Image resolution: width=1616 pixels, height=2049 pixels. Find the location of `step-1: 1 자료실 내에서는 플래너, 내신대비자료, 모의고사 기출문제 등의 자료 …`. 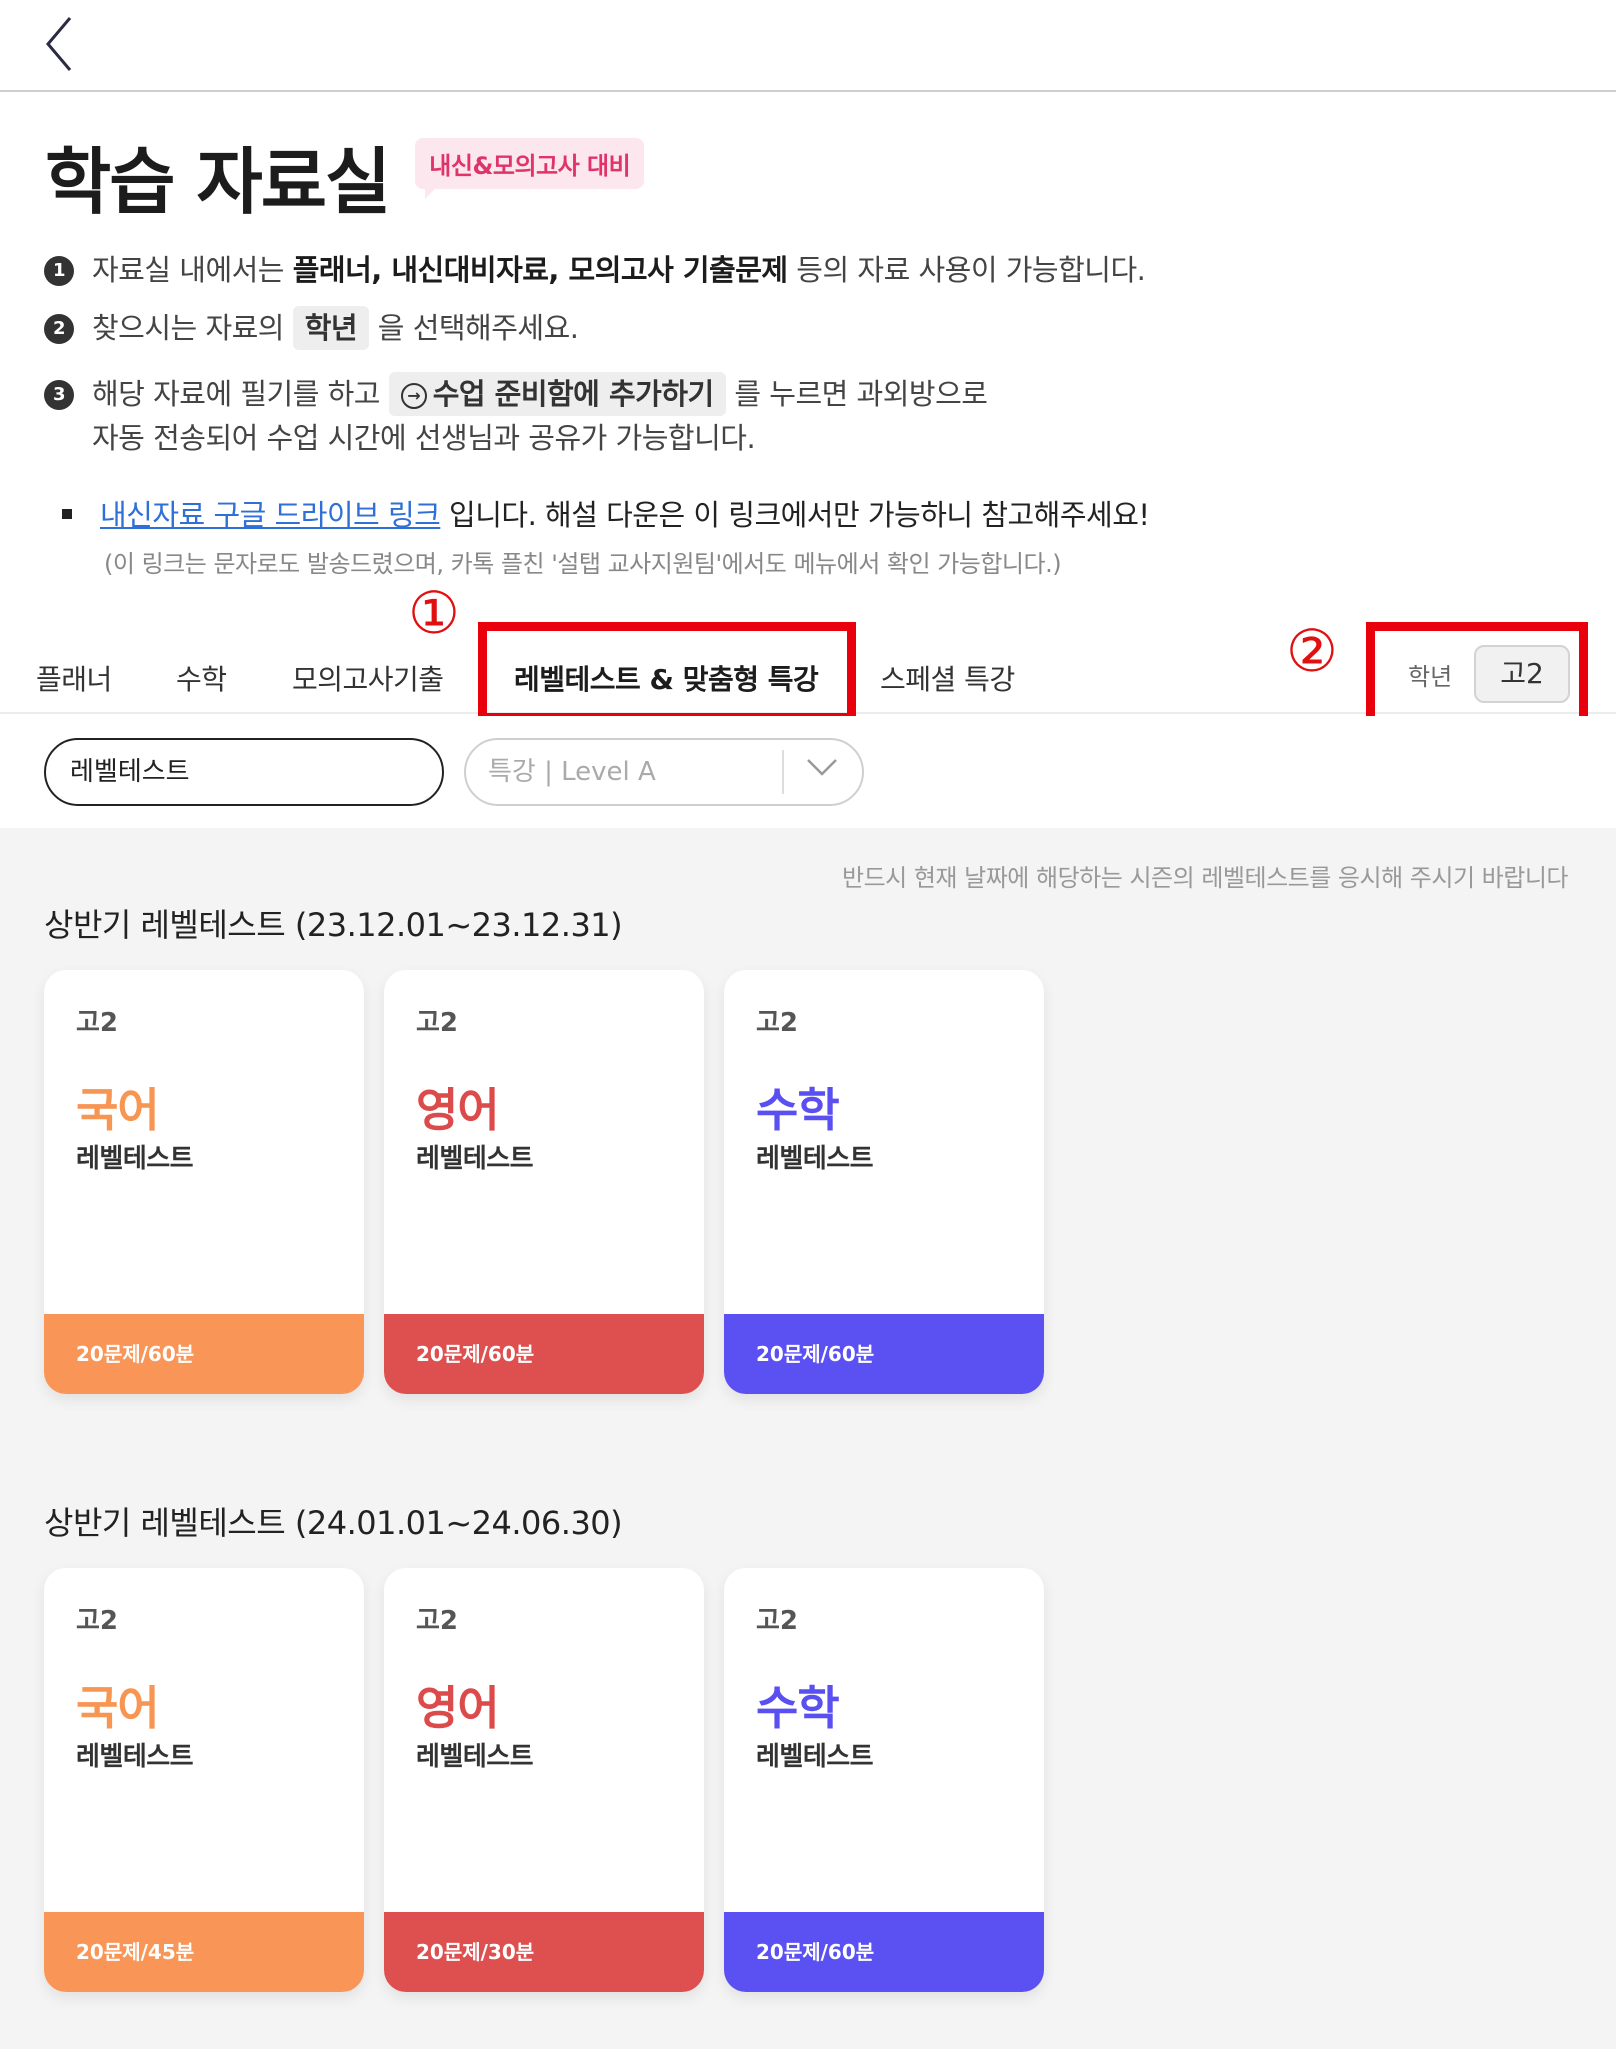

step-1: 1 자료실 내에서는 플래너, 내신대비자료, 모의고사 기출문제 등의 자료 … is located at coordinates (595, 270).